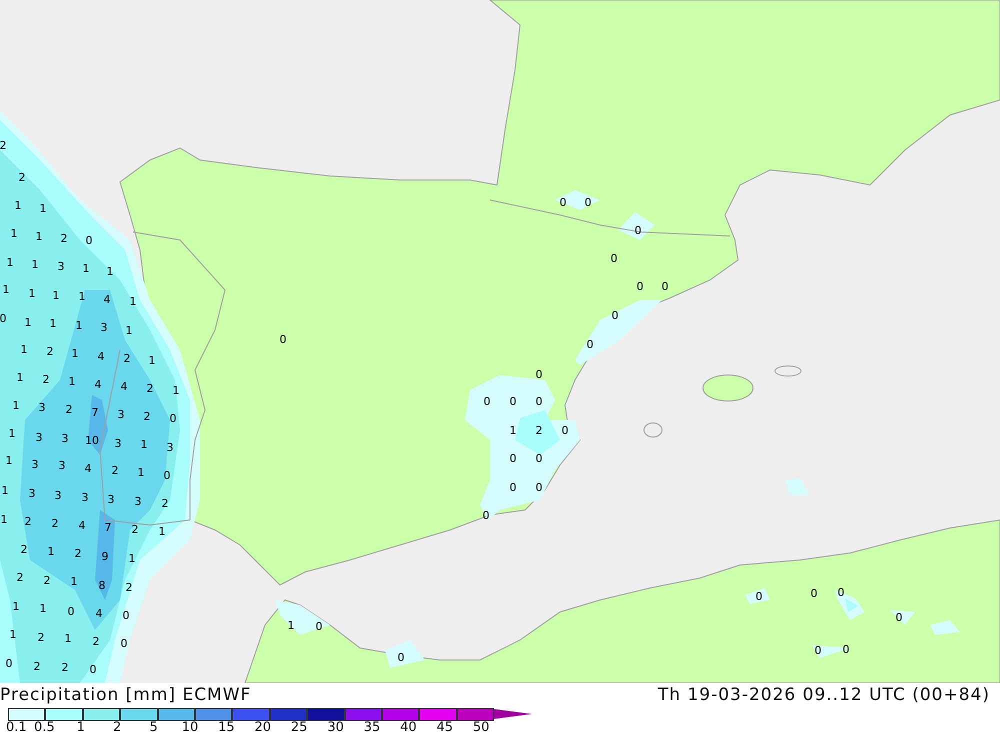  I want to click on legend-tick-label: 5, so click(153, 726).